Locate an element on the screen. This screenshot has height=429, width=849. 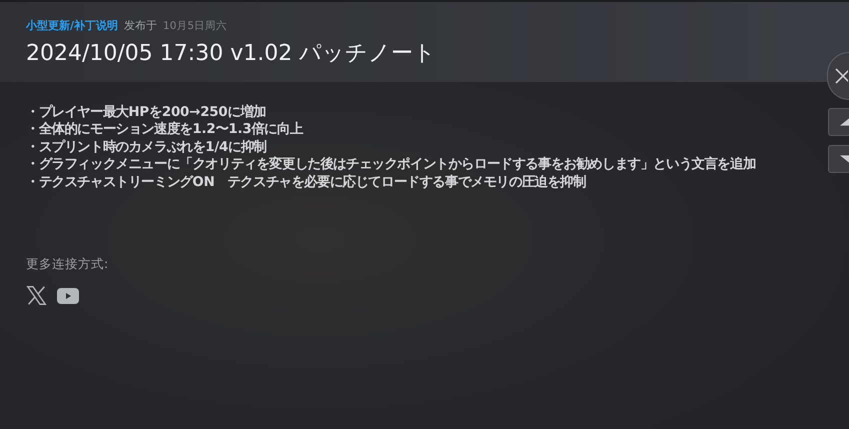
more-links-label: 更多连接方式: is located at coordinates (68, 265).